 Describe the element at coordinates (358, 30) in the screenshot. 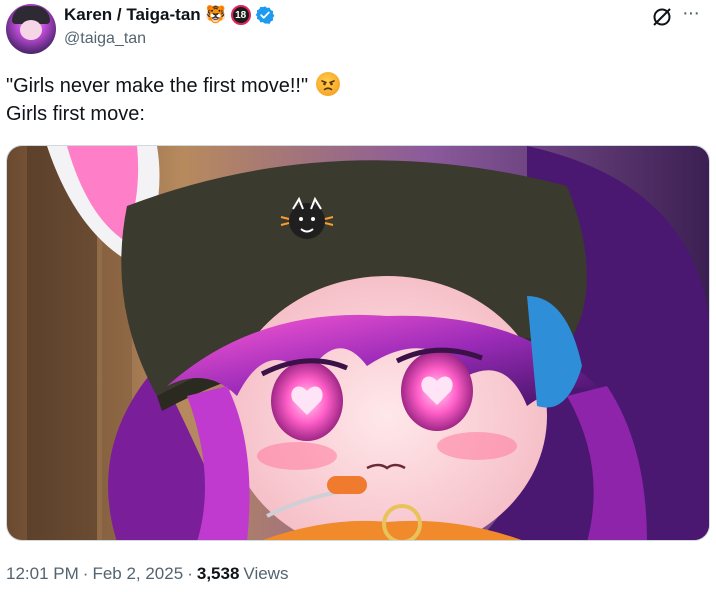

I see `tweet-header: Karen / Taiga-tan 🐯 18 @taiga_tan ···` at that location.